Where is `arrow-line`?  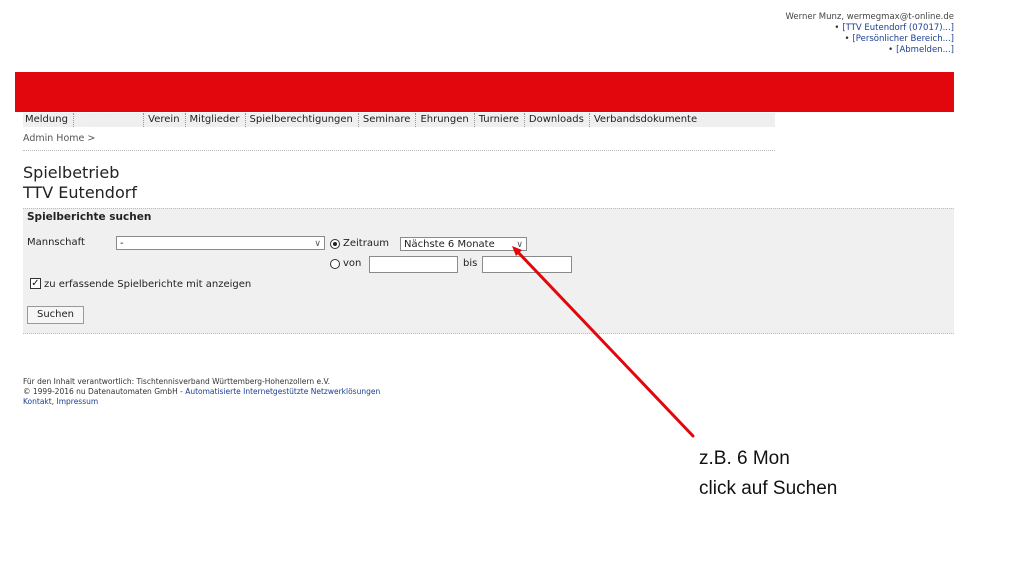 arrow-line is located at coordinates (604, 342).